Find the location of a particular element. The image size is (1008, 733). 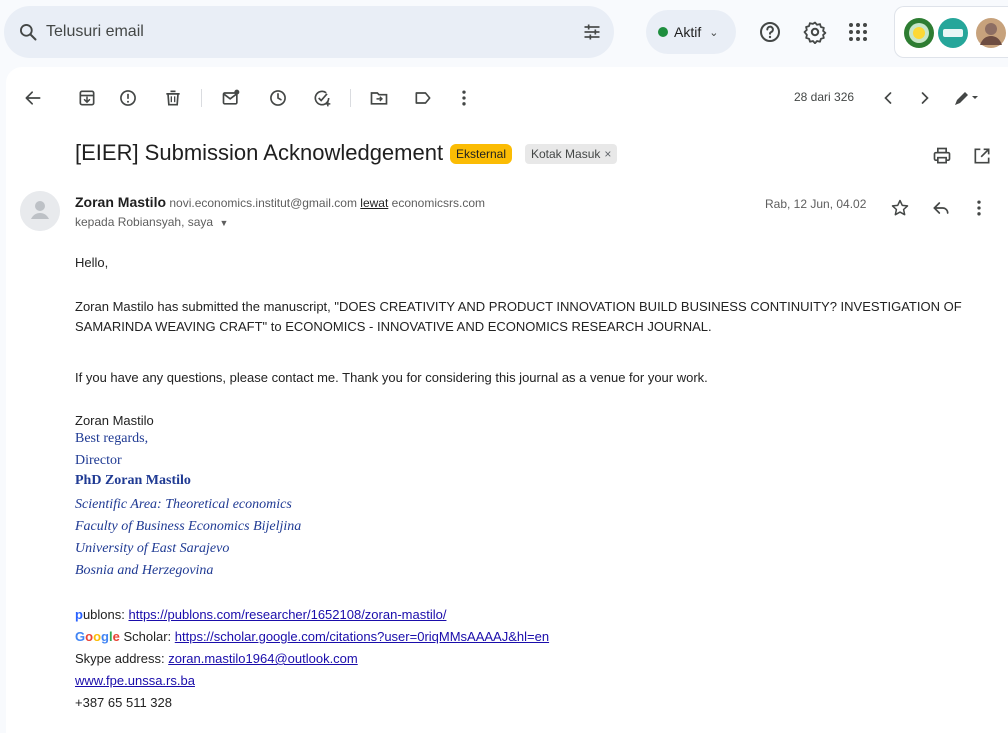

via-domain: economicsrs.com is located at coordinates (438, 203).